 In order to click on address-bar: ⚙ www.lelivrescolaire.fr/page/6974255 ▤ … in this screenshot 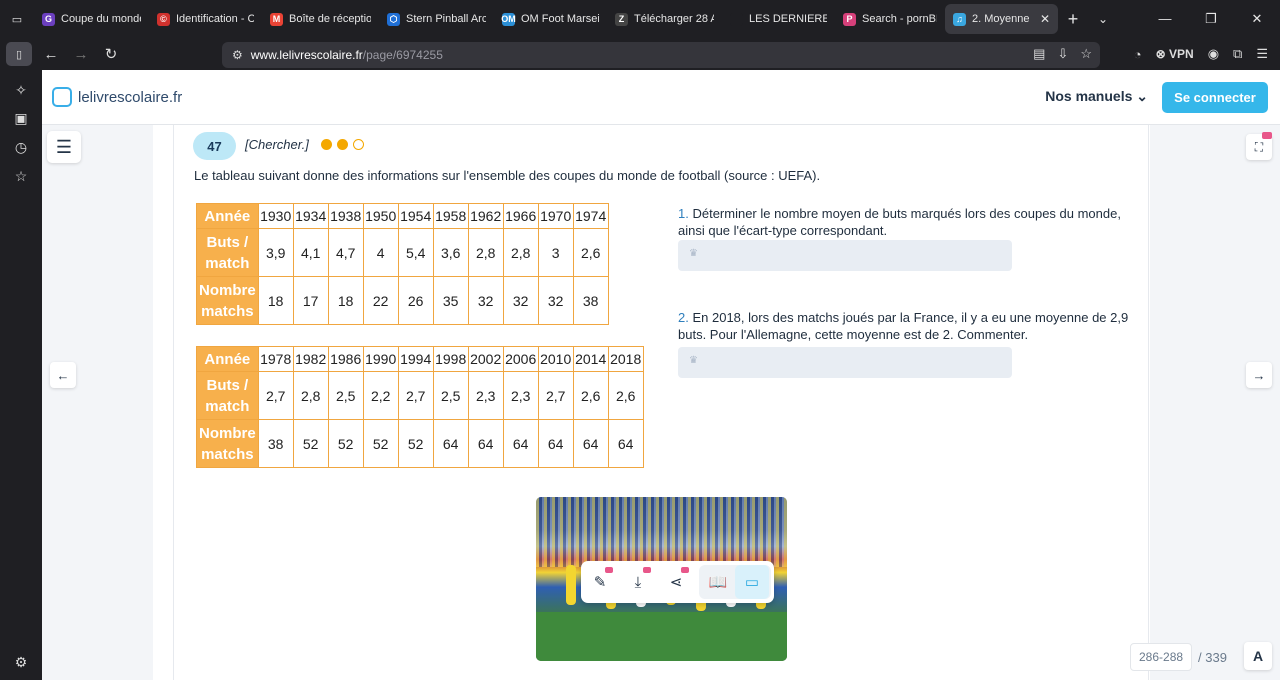, I will do `click(661, 55)`.